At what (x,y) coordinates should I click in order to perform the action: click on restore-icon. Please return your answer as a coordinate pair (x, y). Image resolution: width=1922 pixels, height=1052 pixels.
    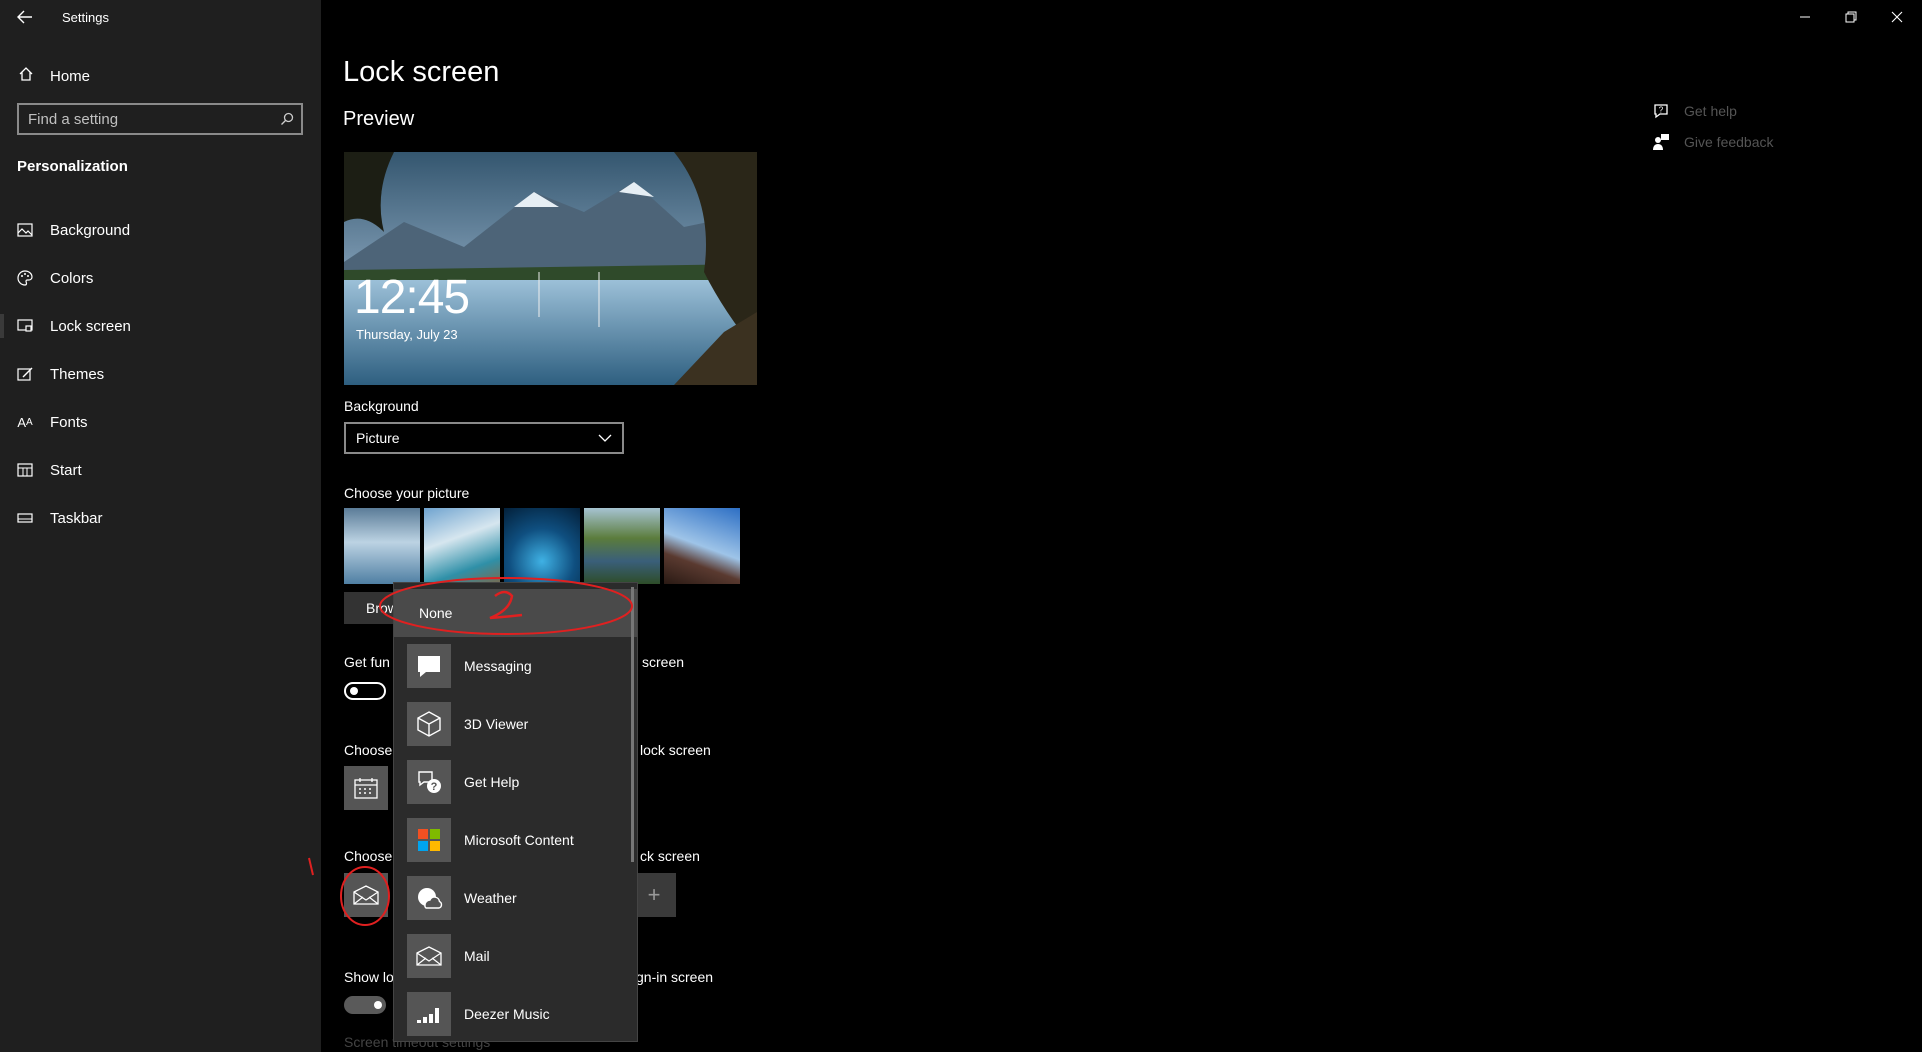
    Looking at the image, I should click on (1851, 17).